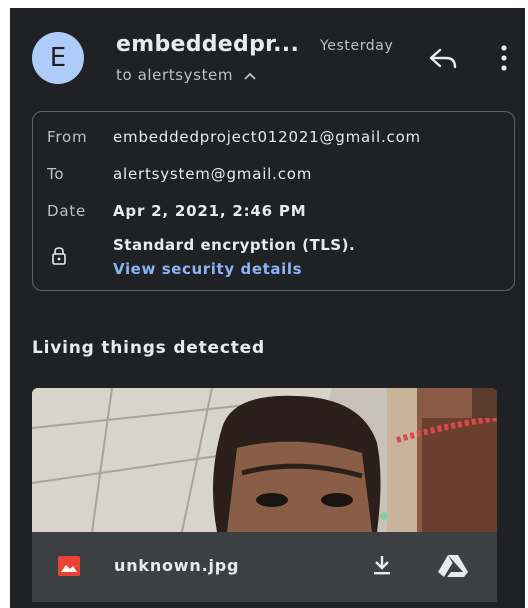 This screenshot has height=608, width=528. I want to click on attachment-bar: unknown.jpg, so click(264, 567).